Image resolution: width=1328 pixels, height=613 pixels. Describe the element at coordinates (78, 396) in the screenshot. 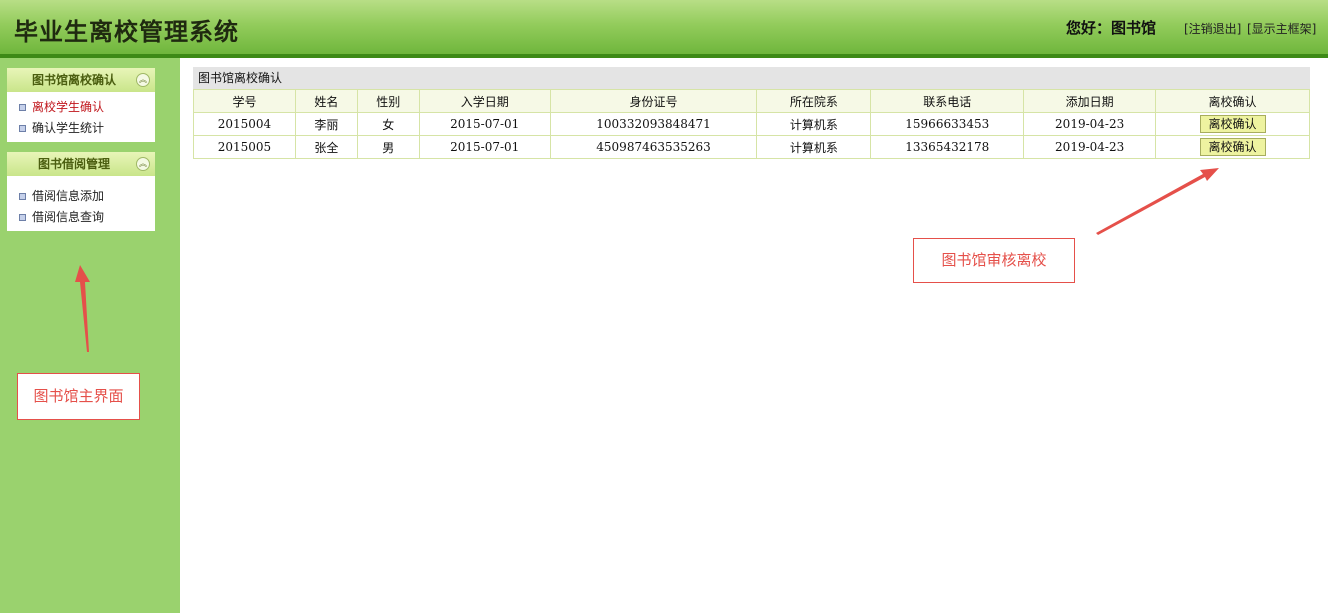

I see `annotation-library-main: 图书馆主界面` at that location.